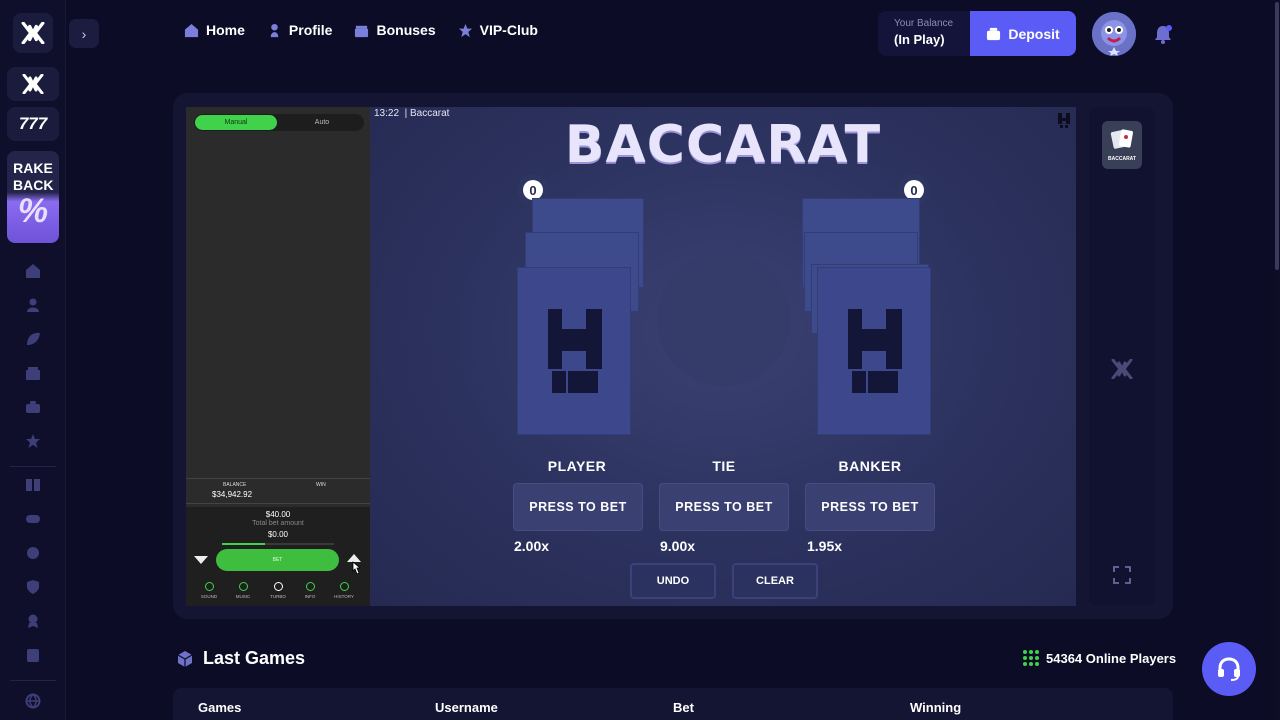 The image size is (1280, 720). Describe the element at coordinates (1163, 34) in the screenshot. I see `notifications-icon` at that location.